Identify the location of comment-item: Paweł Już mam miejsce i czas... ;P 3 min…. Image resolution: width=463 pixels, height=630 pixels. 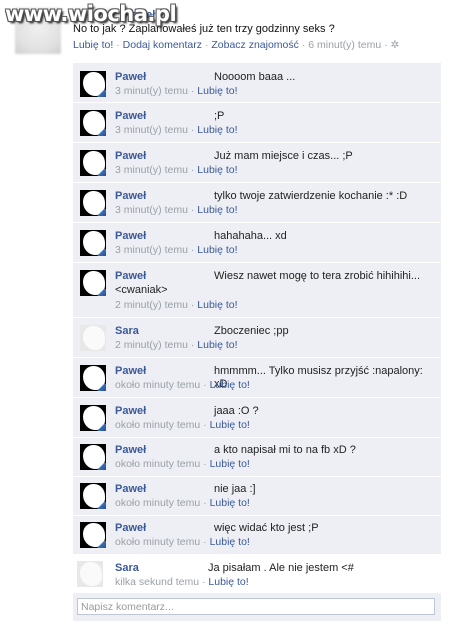
(257, 163).